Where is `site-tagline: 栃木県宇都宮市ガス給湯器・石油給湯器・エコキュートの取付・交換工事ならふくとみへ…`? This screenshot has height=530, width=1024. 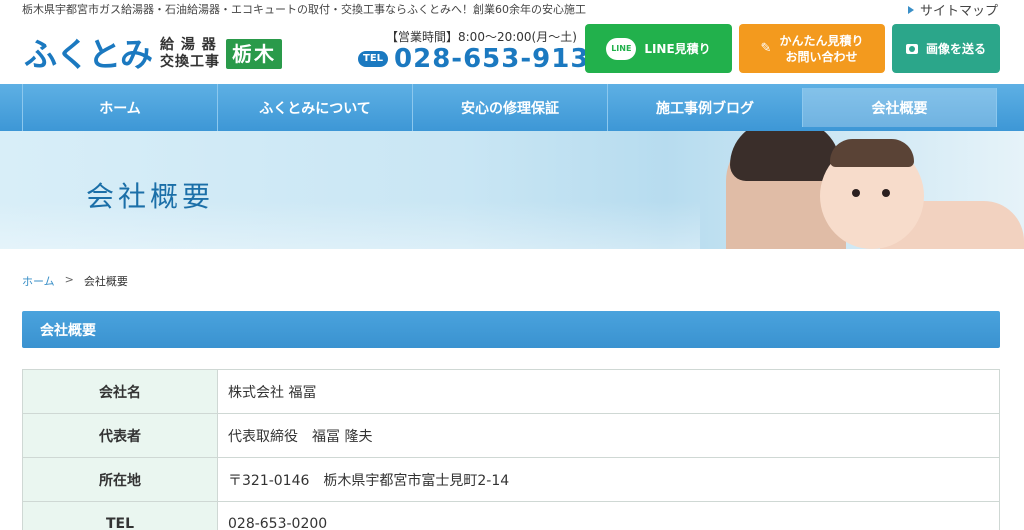
site-tagline: 栃木県宇都宮市ガス給湯器・石油給湯器・エコキュートの取付・交換工事ならふくとみへ… is located at coordinates (304, 9).